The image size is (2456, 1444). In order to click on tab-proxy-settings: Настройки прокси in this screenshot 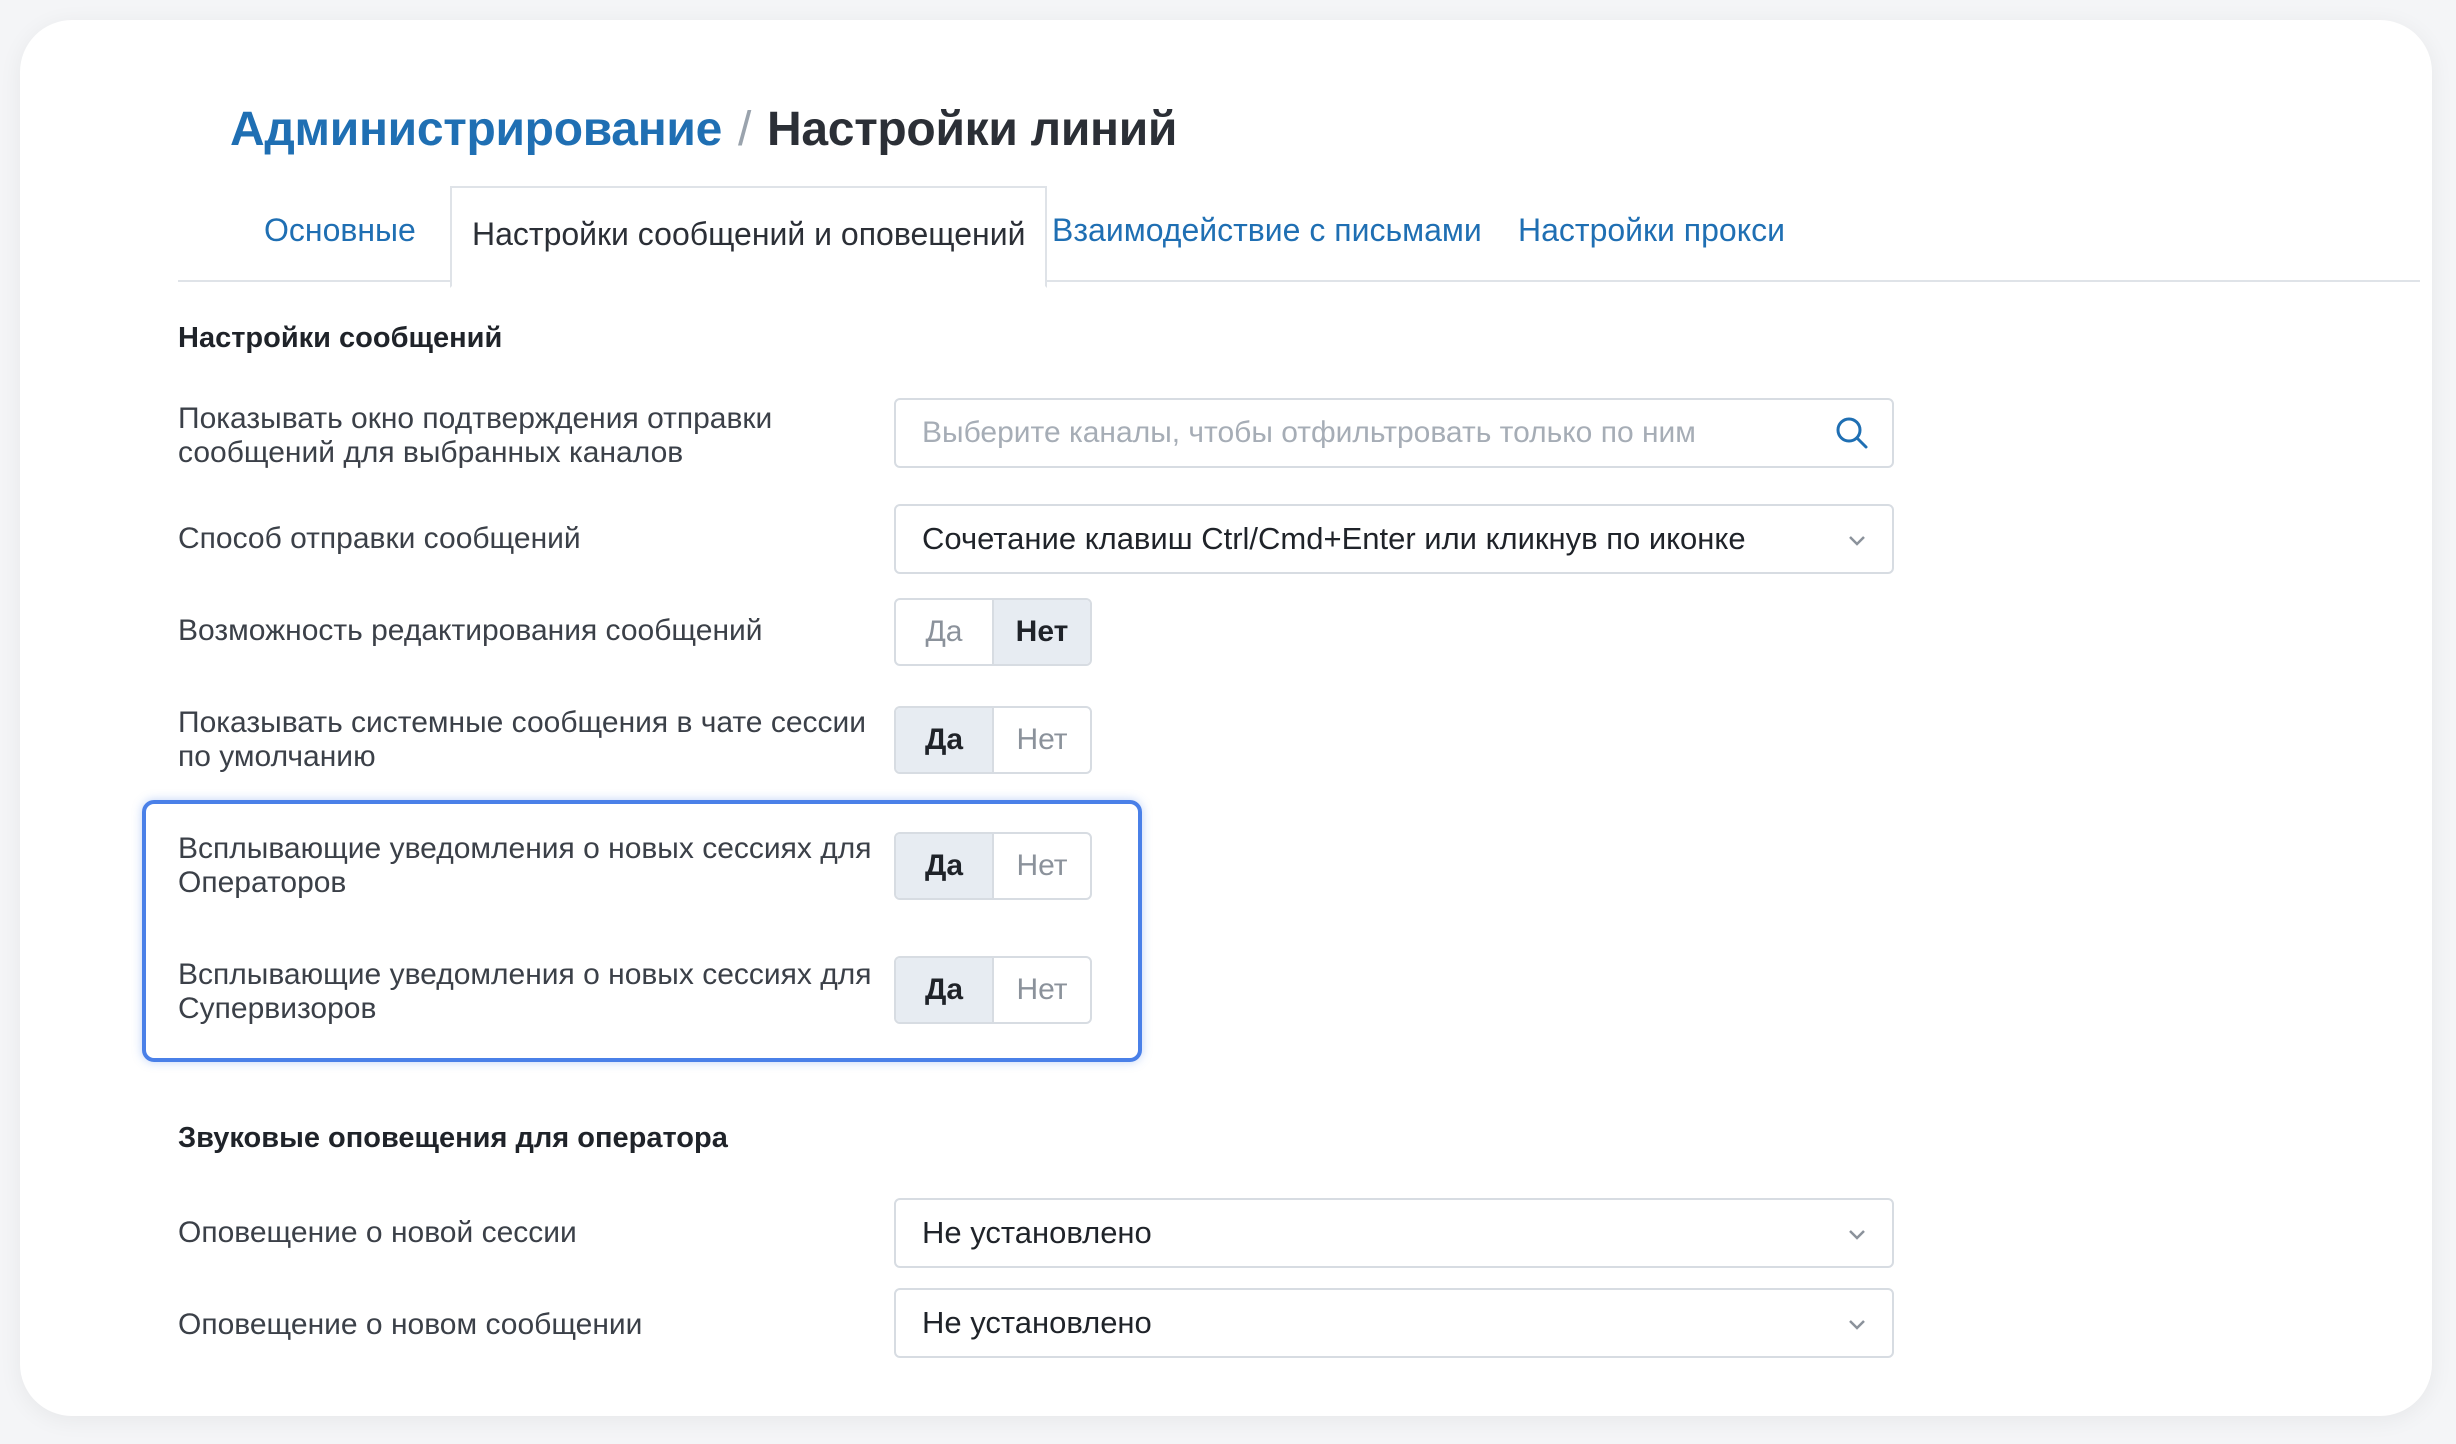, I will do `click(1651, 230)`.